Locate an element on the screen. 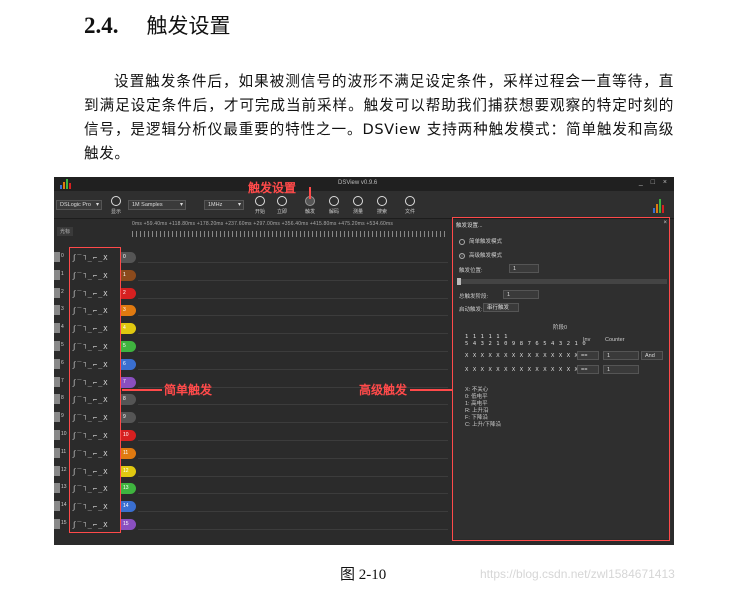 The image size is (745, 593). channel-label: 2 is located at coordinates (62, 291).